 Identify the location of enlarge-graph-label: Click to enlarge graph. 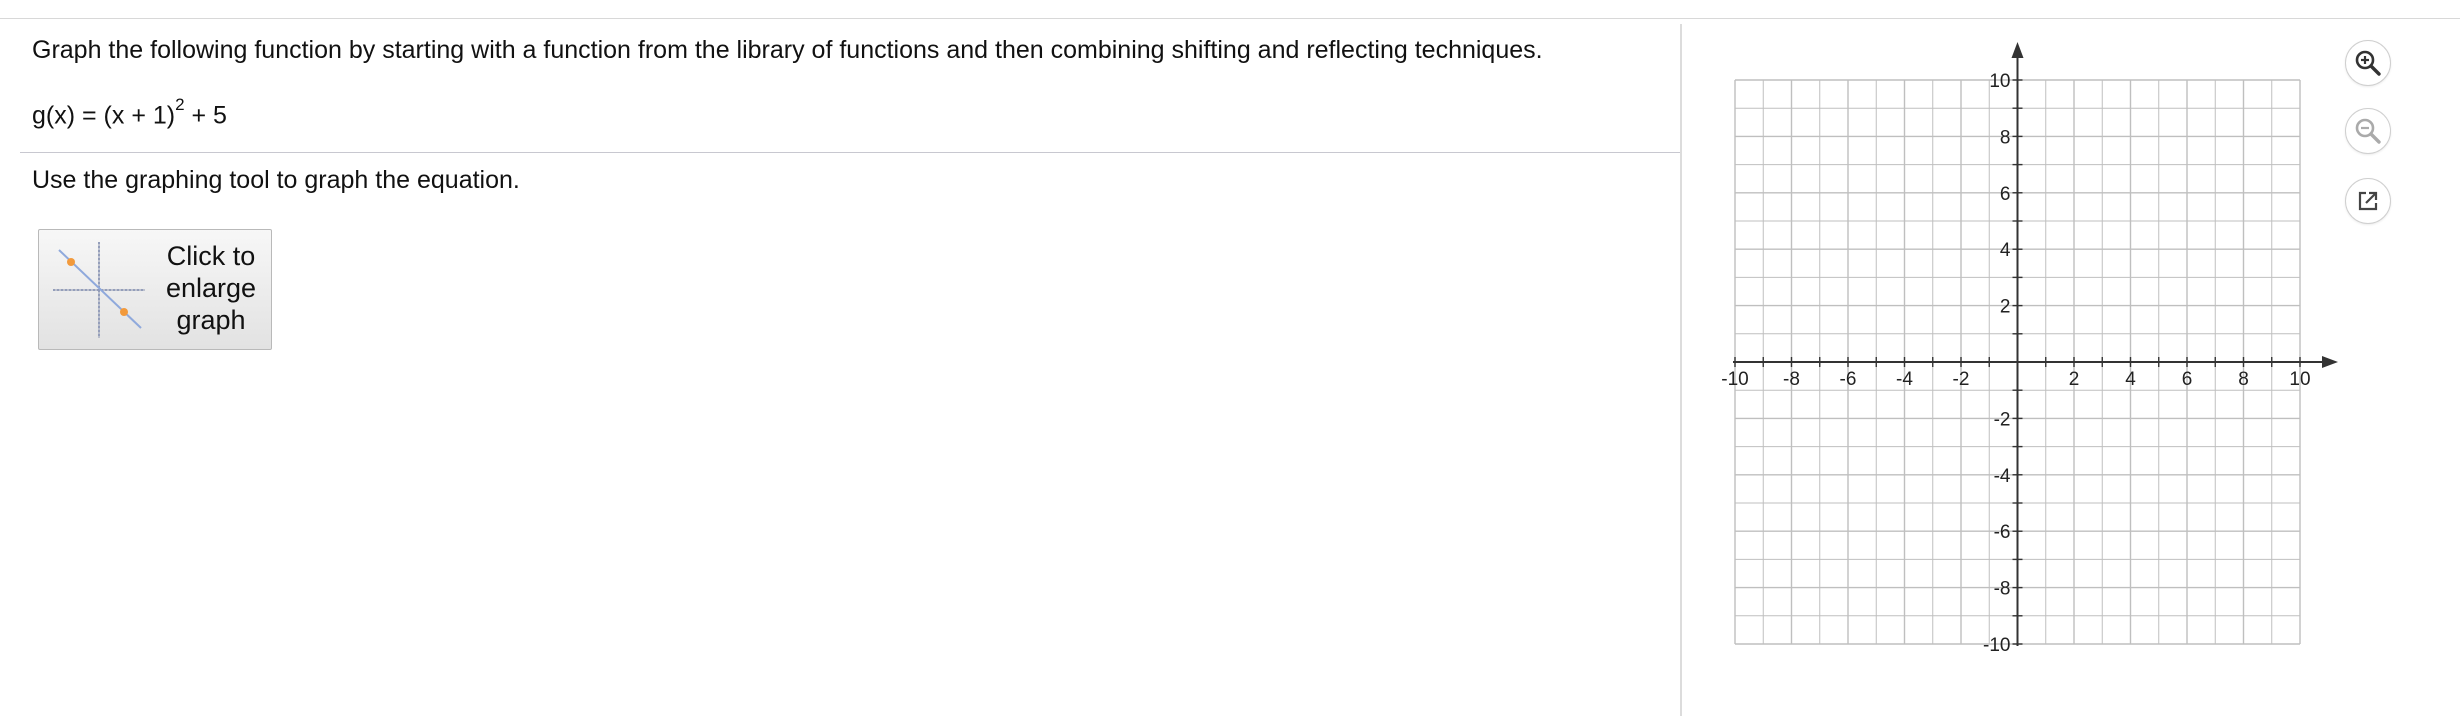
(211, 288).